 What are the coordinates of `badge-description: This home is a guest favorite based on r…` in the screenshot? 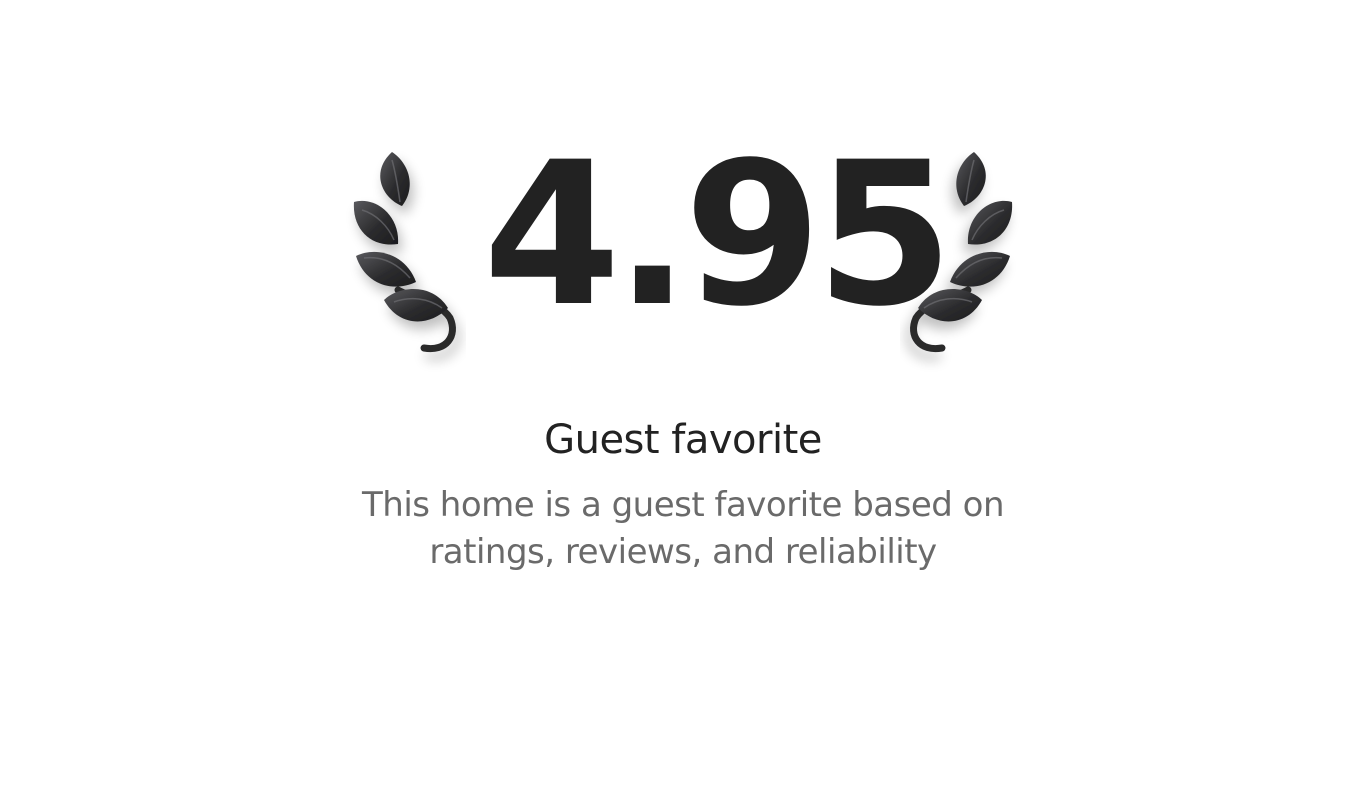 It's located at (683, 528).